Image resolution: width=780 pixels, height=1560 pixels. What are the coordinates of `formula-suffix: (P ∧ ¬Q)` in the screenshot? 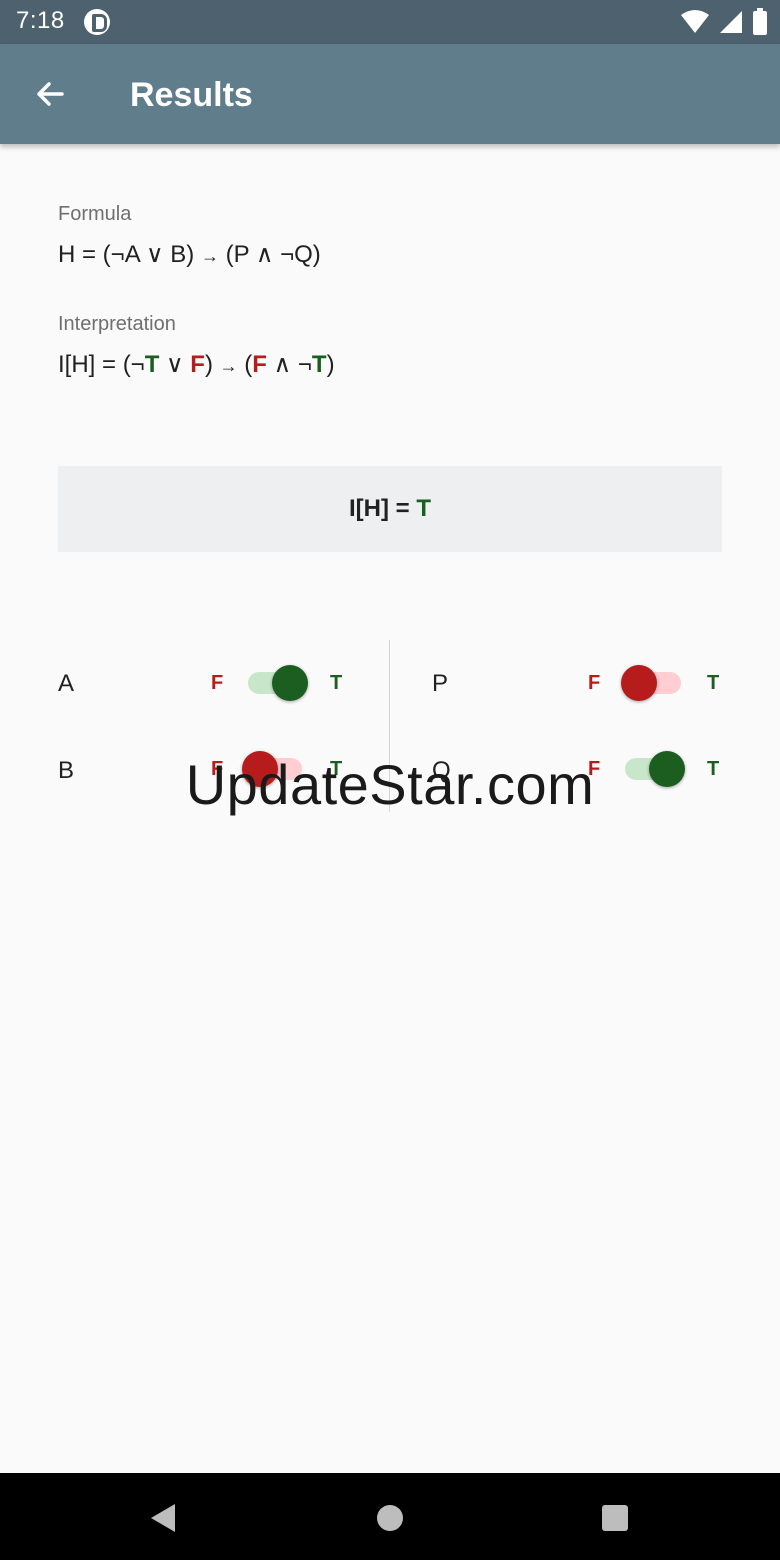 It's located at (273, 254).